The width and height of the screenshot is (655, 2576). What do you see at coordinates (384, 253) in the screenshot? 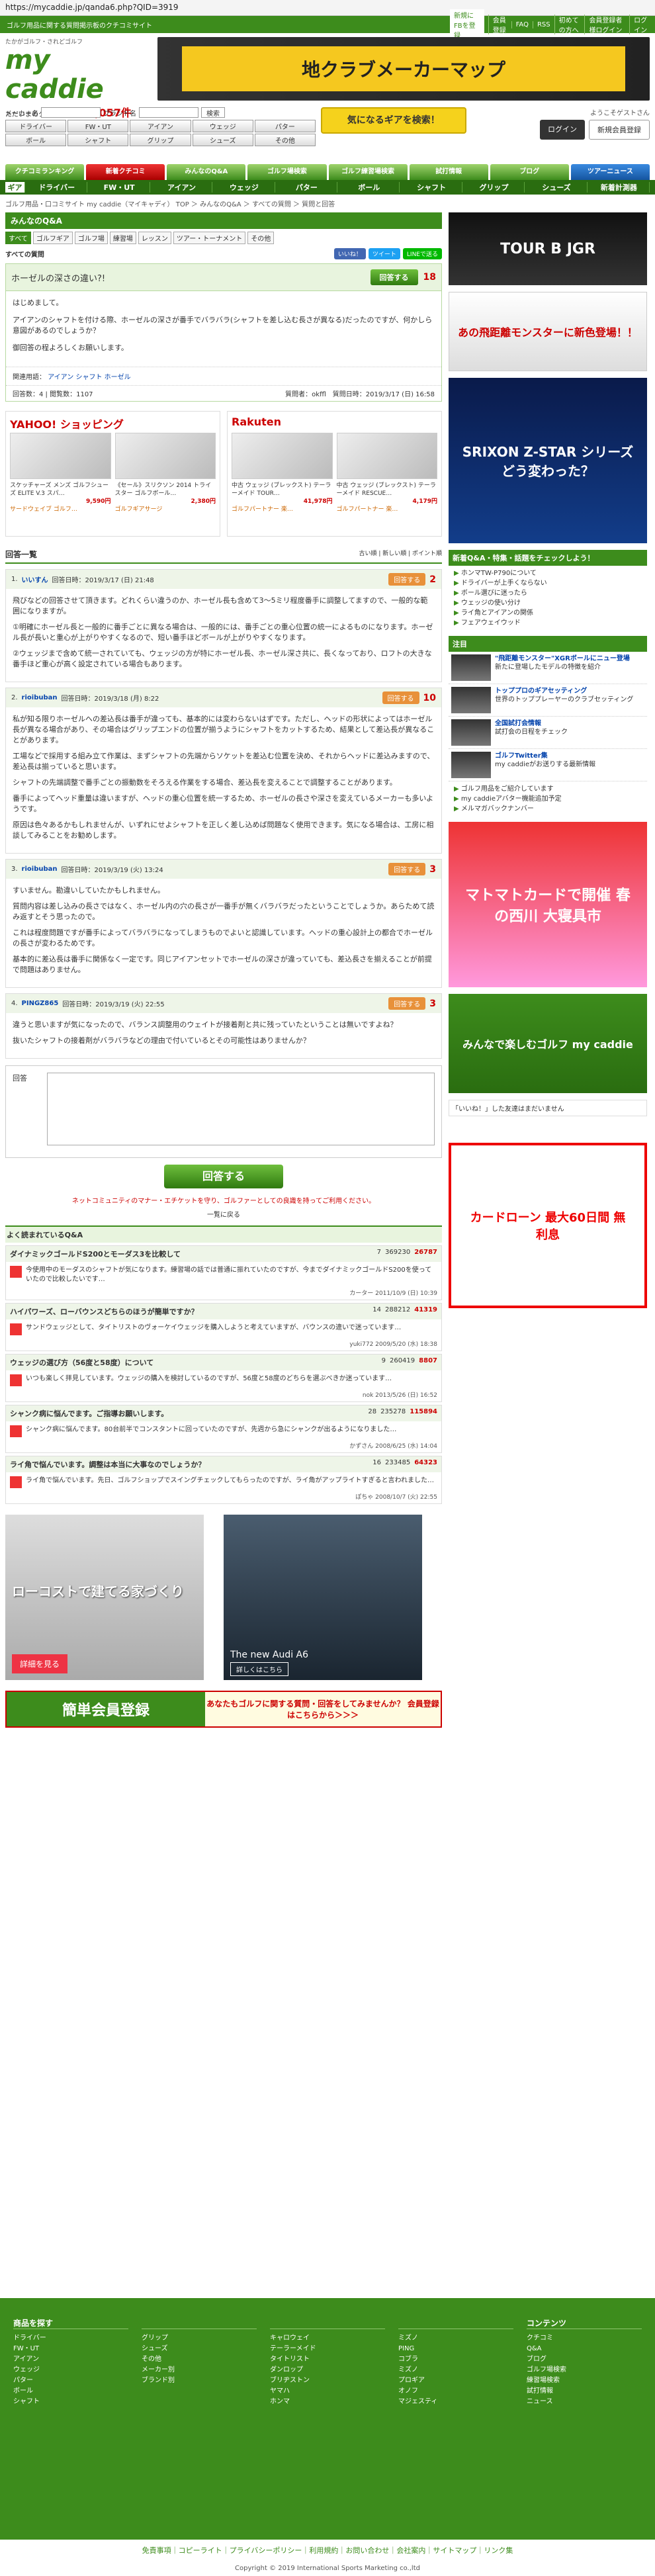
I see `tweet-button: ツイート` at bounding box center [384, 253].